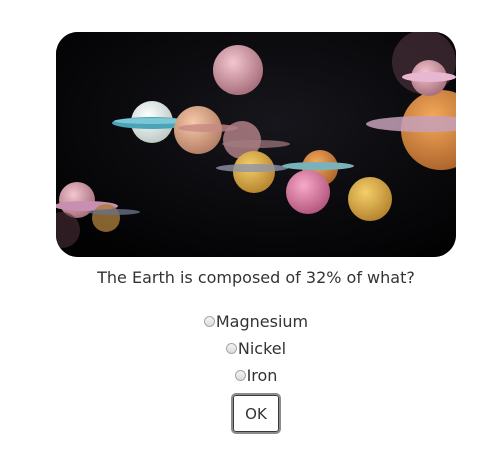 The image size is (503, 460). What do you see at coordinates (256, 413) in the screenshot?
I see `ok-button: OK` at bounding box center [256, 413].